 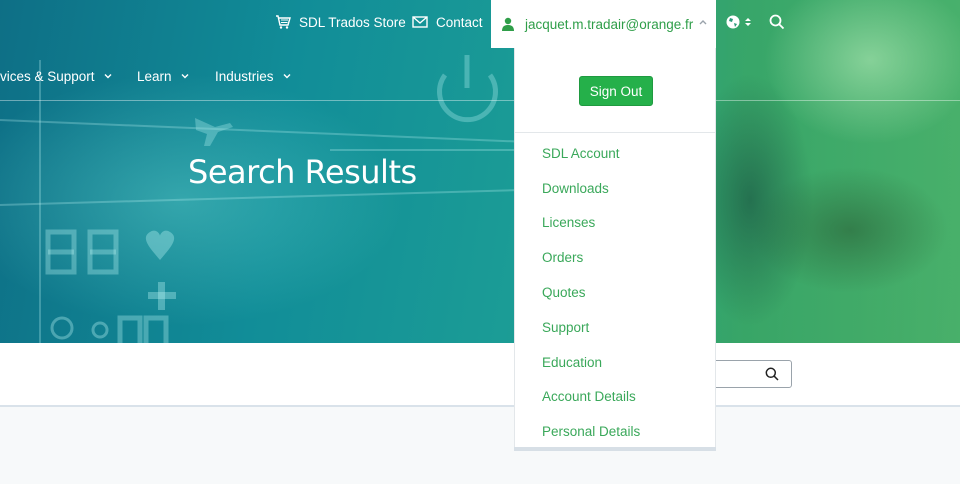 What do you see at coordinates (591, 188) in the screenshot?
I see `menu-item-downloads: Downloads` at bounding box center [591, 188].